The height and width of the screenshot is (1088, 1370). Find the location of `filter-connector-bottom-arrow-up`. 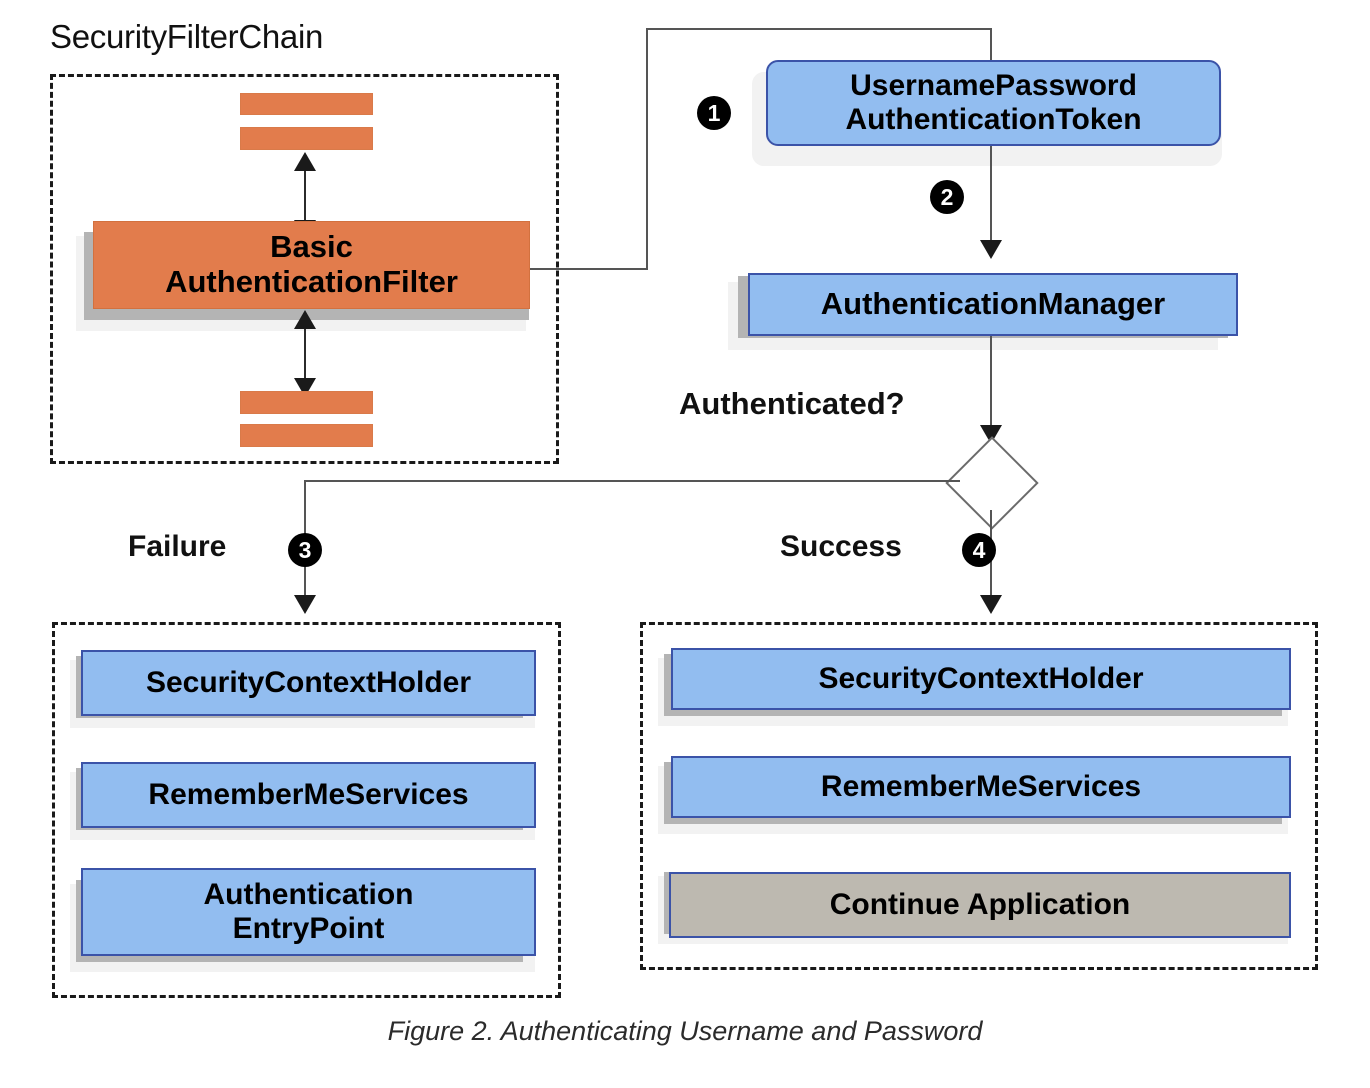

filter-connector-bottom-arrow-up is located at coordinates (305, 319).